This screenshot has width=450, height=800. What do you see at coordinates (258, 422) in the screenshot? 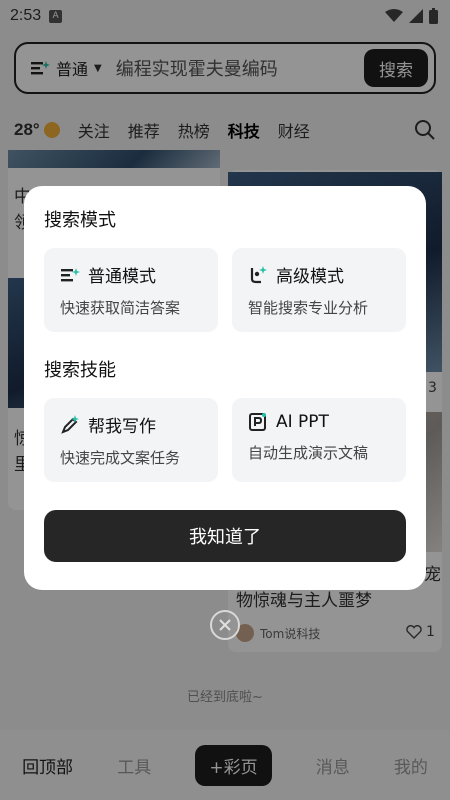
I see `ppt-icon` at bounding box center [258, 422].